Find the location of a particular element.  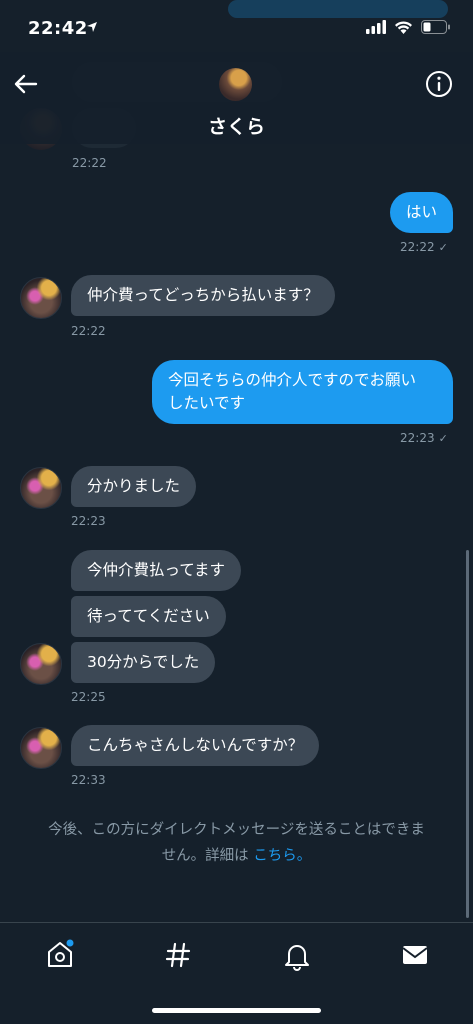

status-icons is located at coordinates (408, 27).